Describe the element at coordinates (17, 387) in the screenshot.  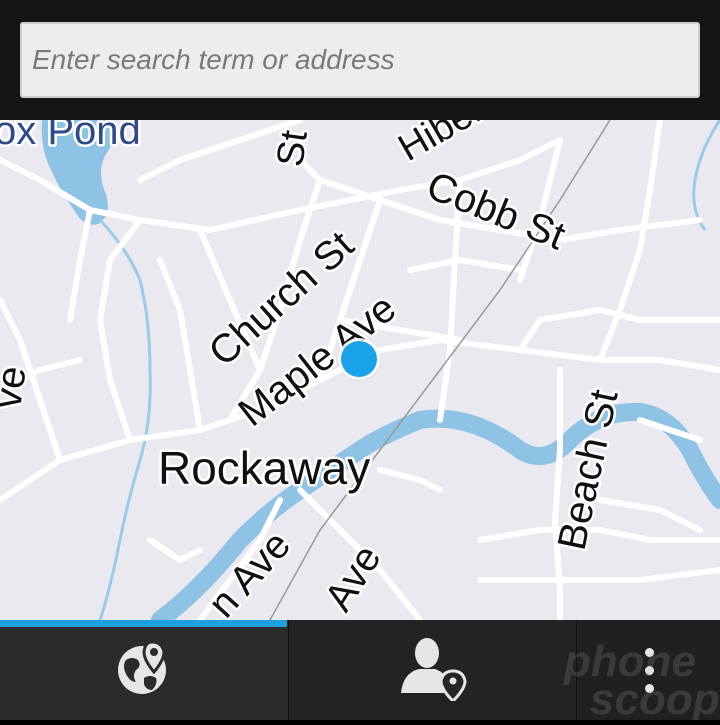
I see `map-label-ave-left: ve` at that location.